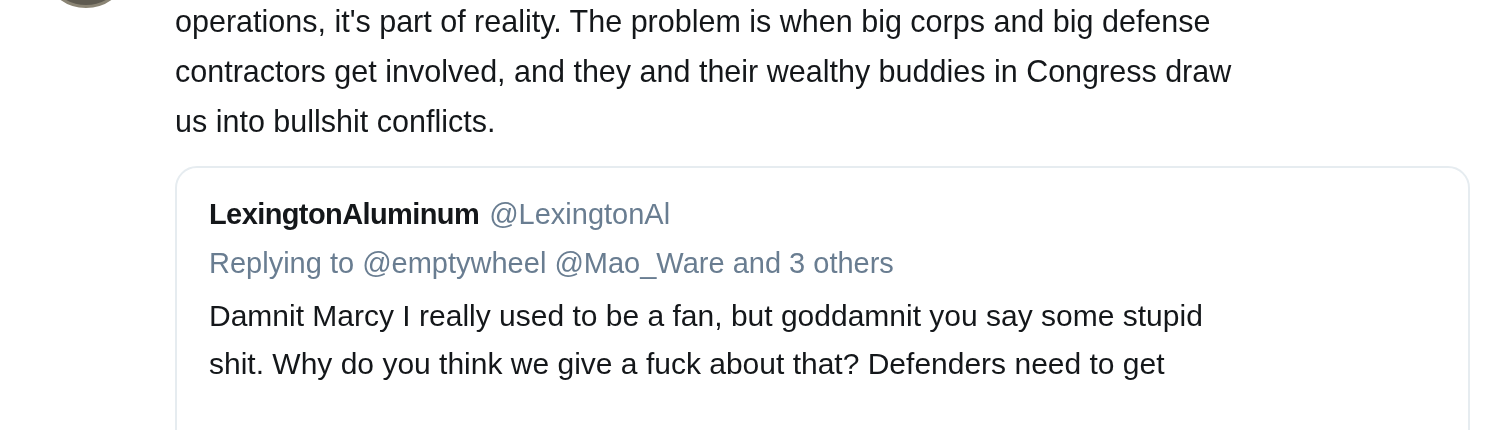 The image size is (1500, 430). What do you see at coordinates (580, 214) in the screenshot?
I see `user-handle: @LexingtonAl` at bounding box center [580, 214].